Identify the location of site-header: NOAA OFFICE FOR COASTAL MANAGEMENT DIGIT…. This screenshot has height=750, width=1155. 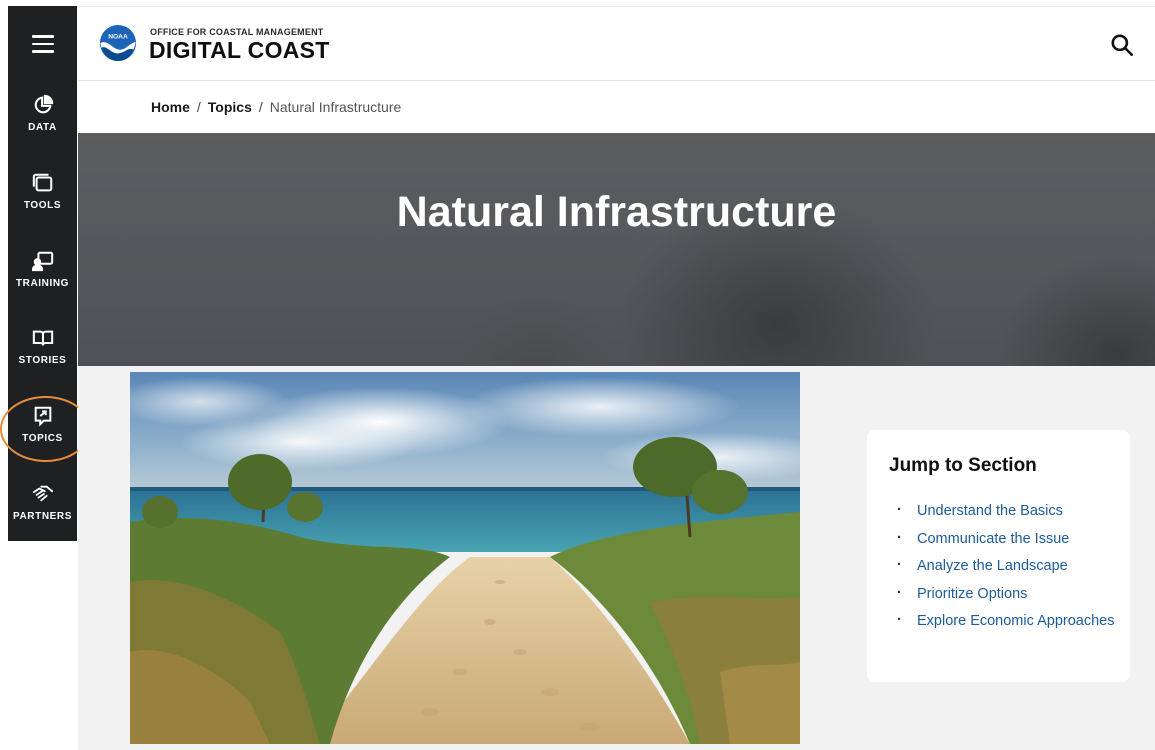
(616, 43).